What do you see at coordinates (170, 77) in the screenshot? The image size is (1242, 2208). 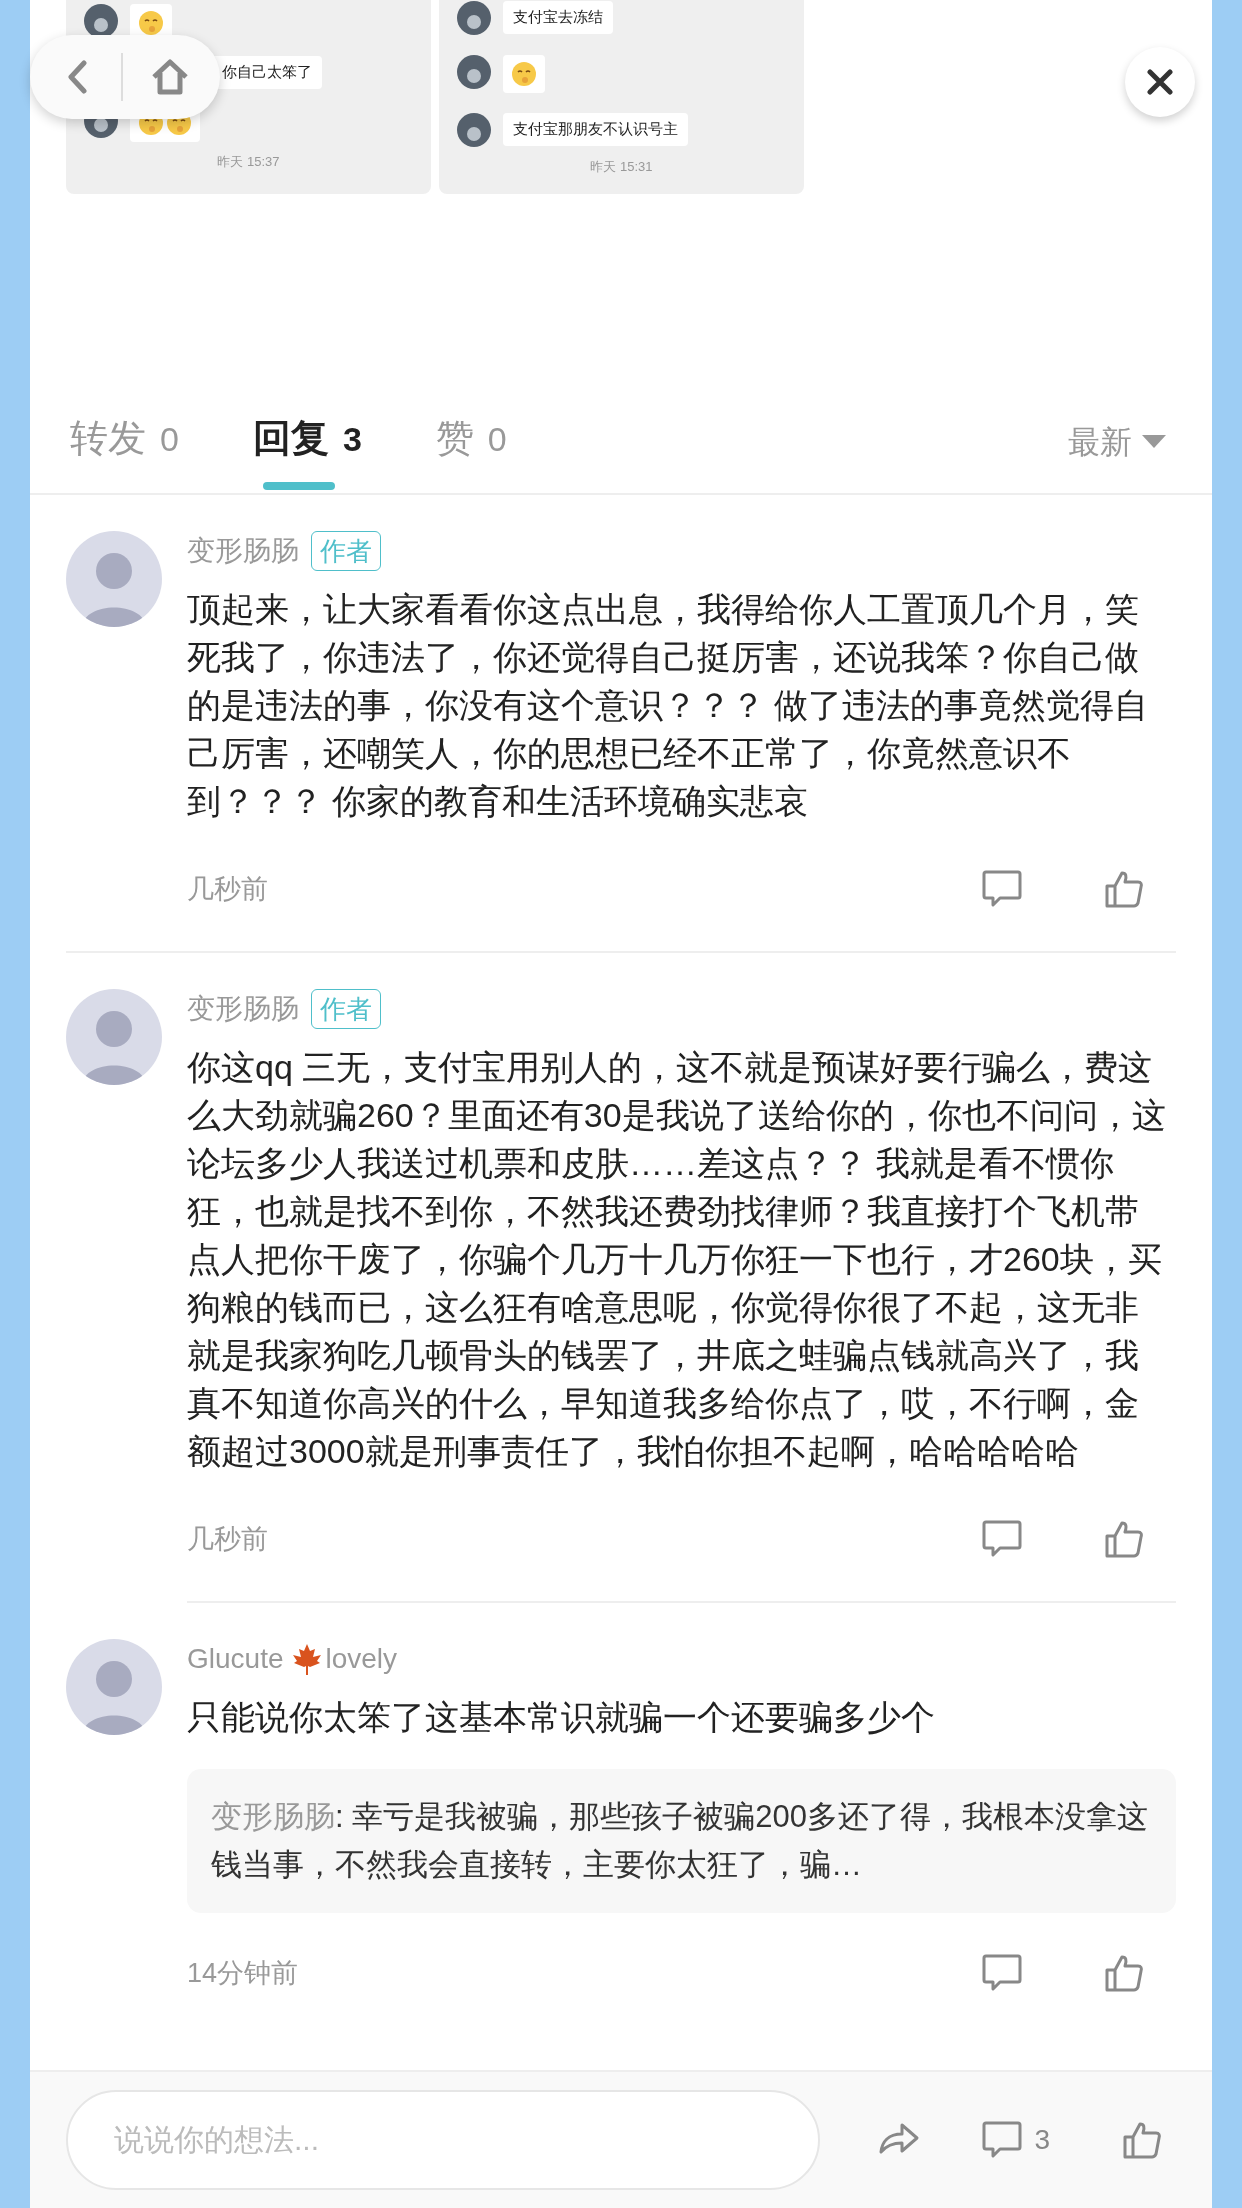 I see `home-icon` at bounding box center [170, 77].